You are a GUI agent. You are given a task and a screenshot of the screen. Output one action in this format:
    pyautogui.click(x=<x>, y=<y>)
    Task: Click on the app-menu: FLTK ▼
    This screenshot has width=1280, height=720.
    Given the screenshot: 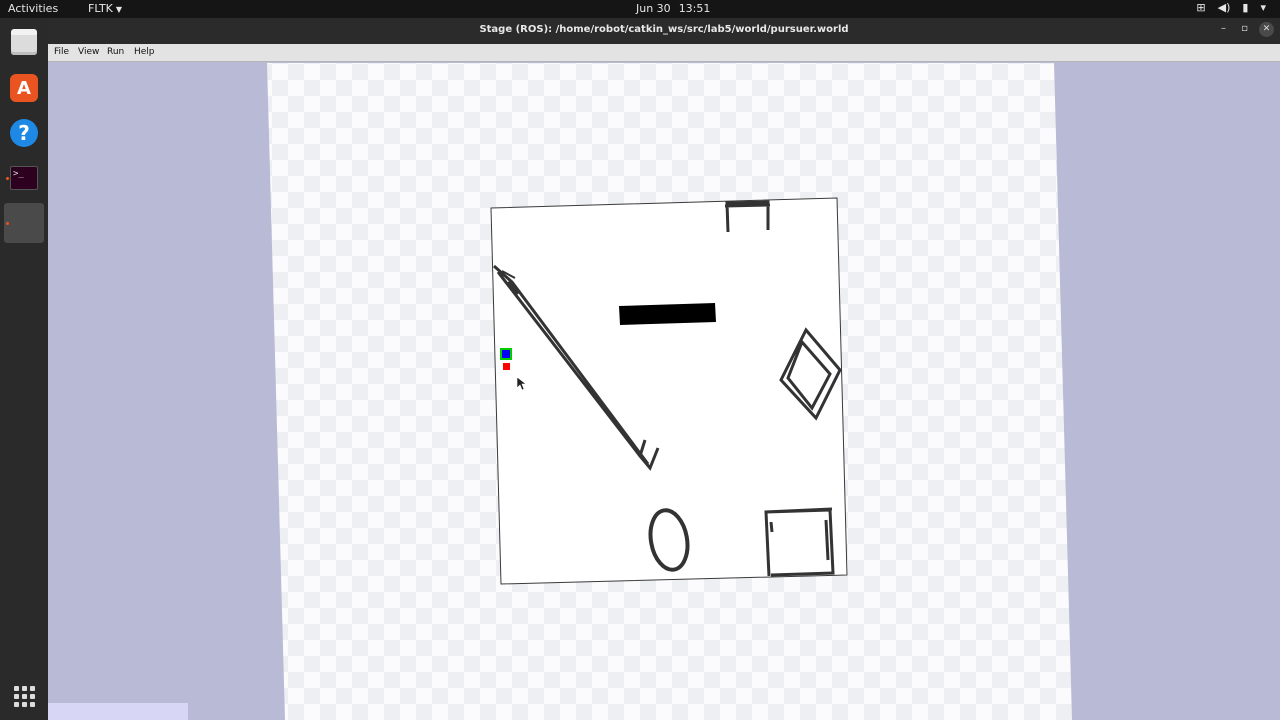 What is the action you would take?
    pyautogui.click(x=105, y=8)
    